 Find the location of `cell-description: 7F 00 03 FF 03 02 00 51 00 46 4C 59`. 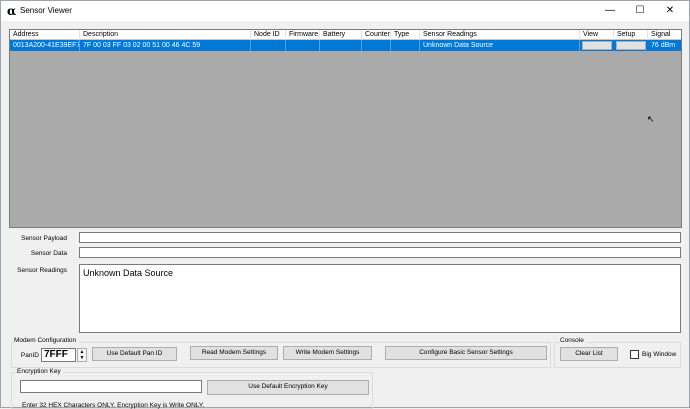

cell-description: 7F 00 03 FF 03 02 00 51 00 46 4C 59 is located at coordinates (165, 45).